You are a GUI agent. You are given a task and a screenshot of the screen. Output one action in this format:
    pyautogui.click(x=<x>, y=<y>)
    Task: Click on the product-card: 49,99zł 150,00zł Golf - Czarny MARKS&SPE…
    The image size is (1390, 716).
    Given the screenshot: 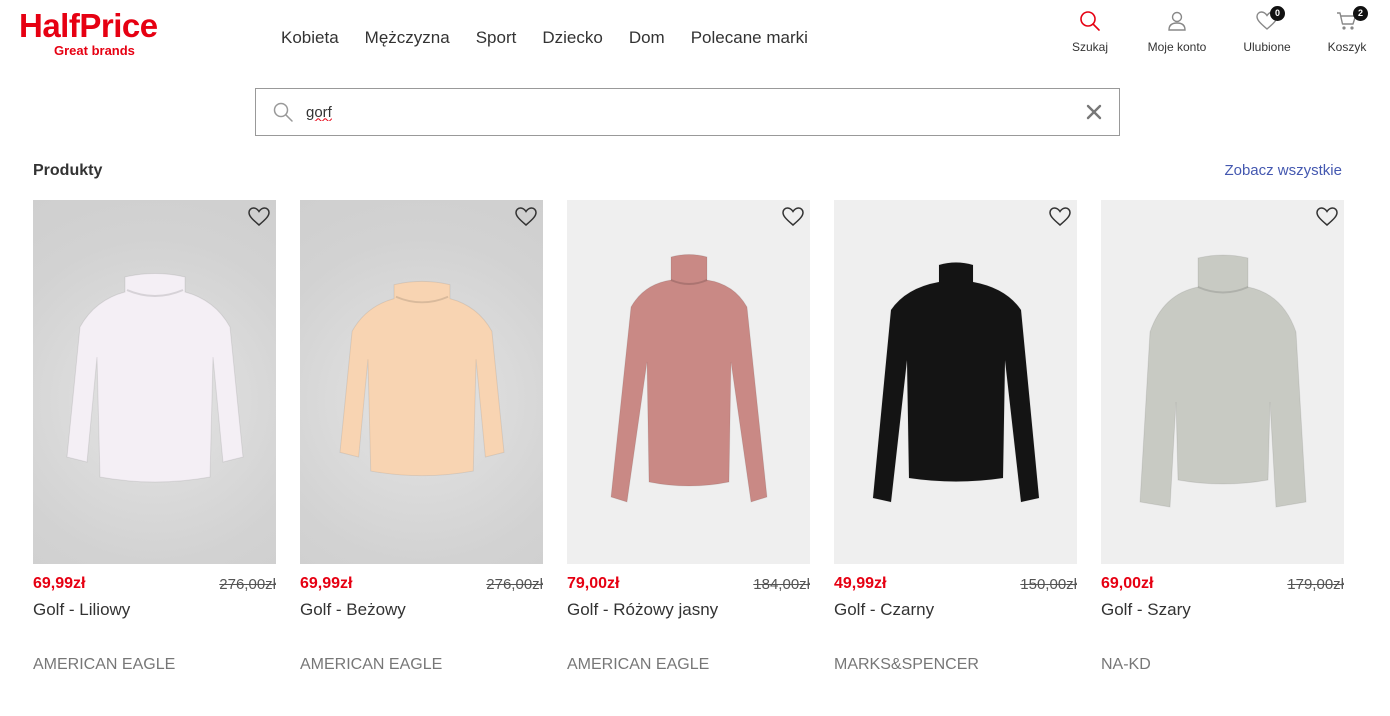 What is the action you would take?
    pyautogui.click(x=955, y=437)
    